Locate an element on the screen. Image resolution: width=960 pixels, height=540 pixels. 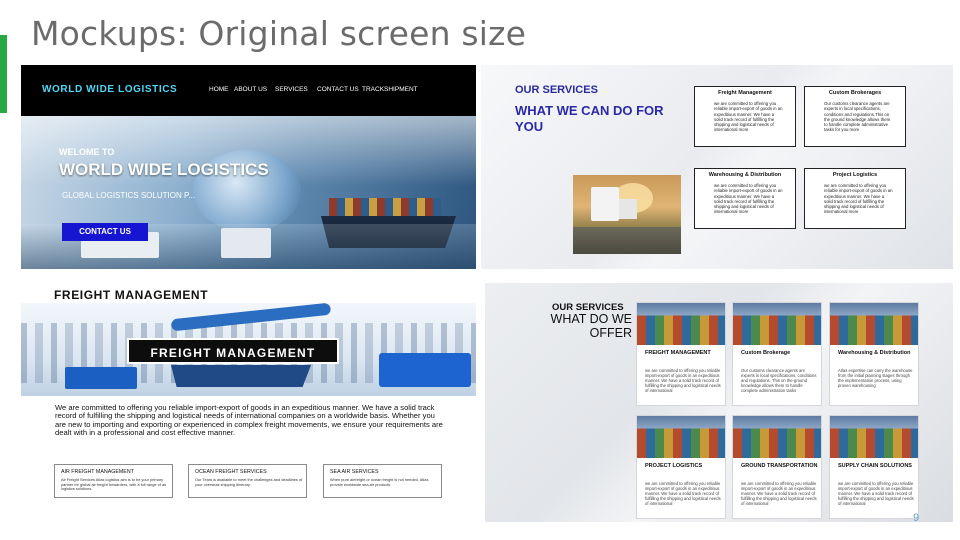
site-logo: WORLD WIDE LOGISTICS is located at coordinates (109, 89).